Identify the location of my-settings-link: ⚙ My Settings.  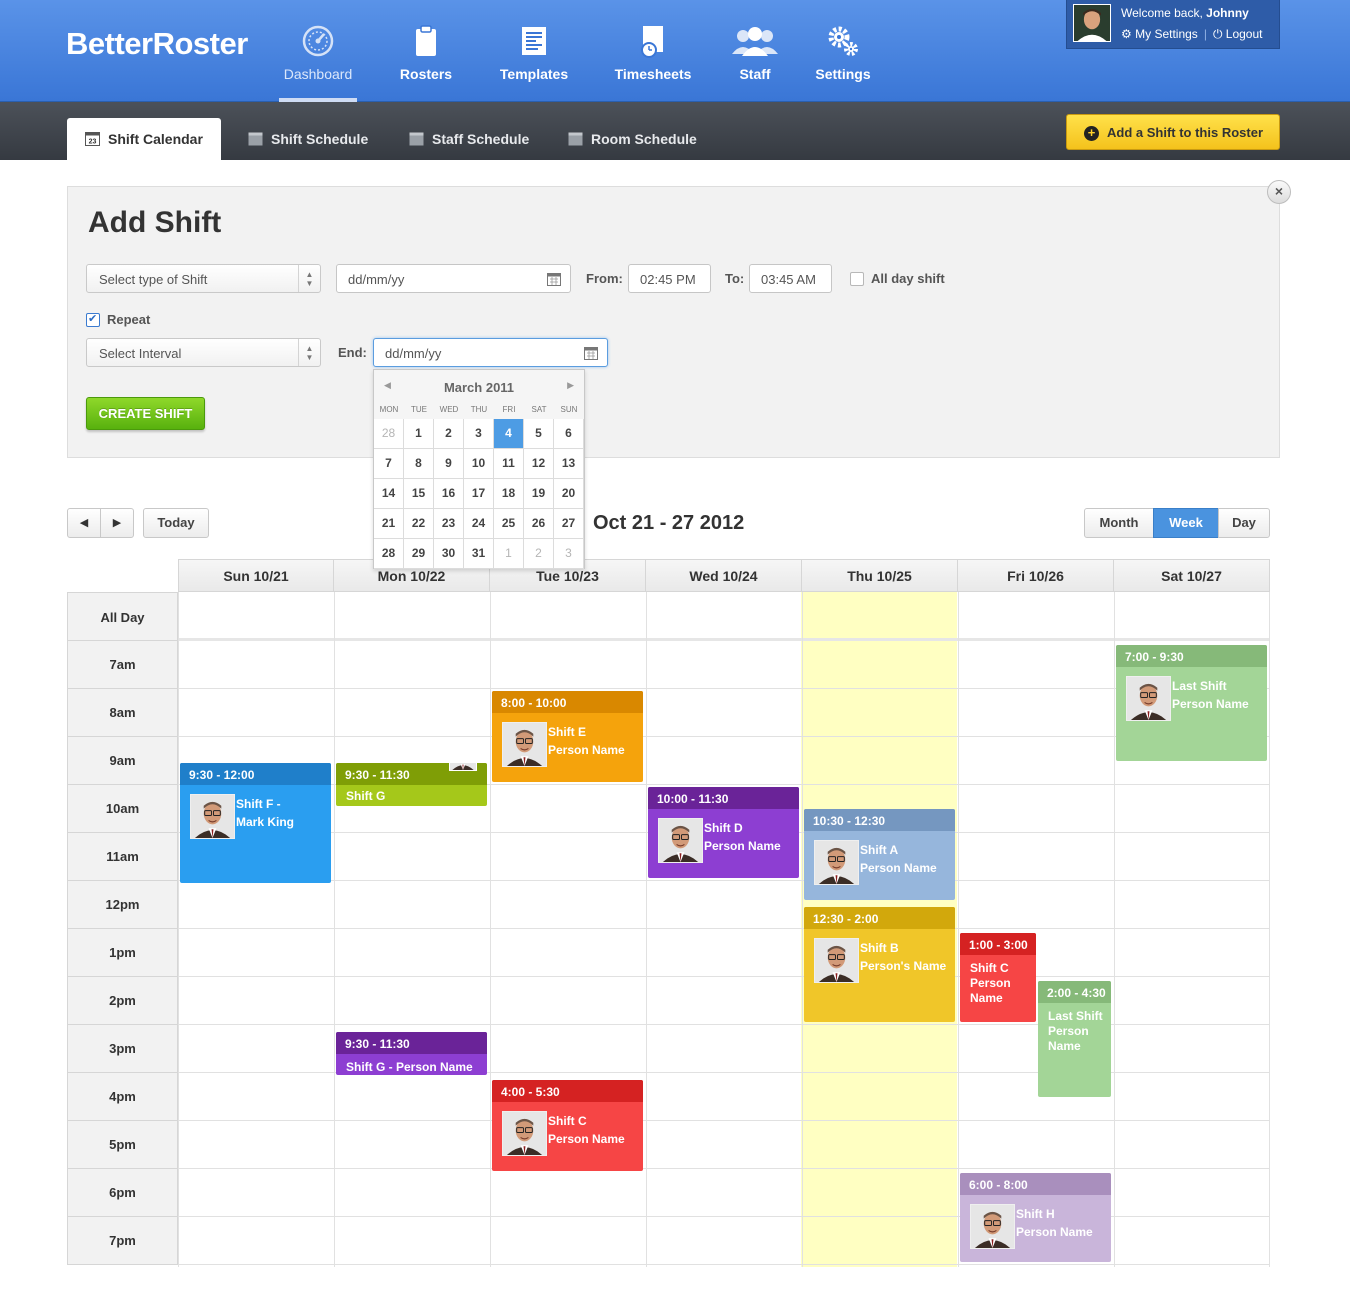
(1159, 34).